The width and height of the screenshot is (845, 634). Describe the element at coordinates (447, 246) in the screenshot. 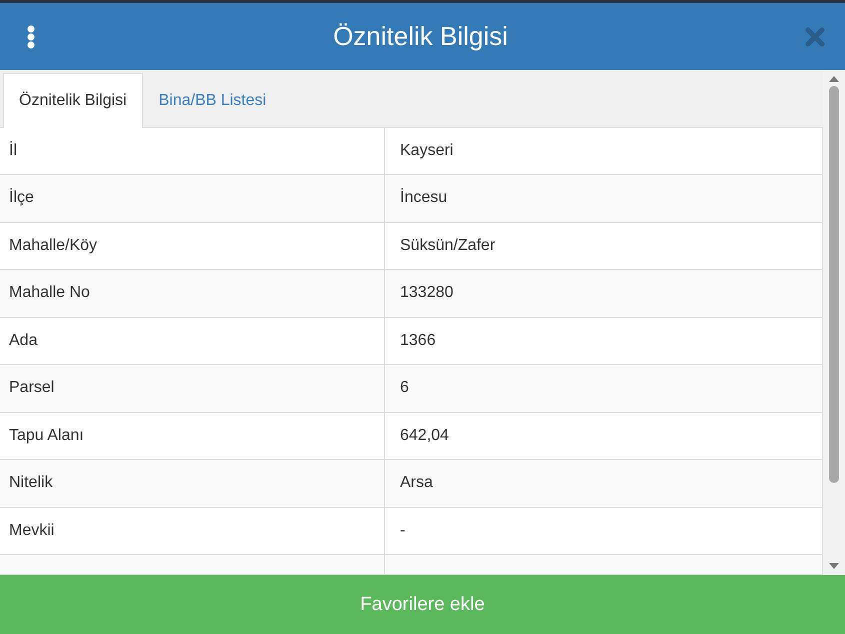

I see `attribute-value-cell-text: Süksün/Zafer` at that location.